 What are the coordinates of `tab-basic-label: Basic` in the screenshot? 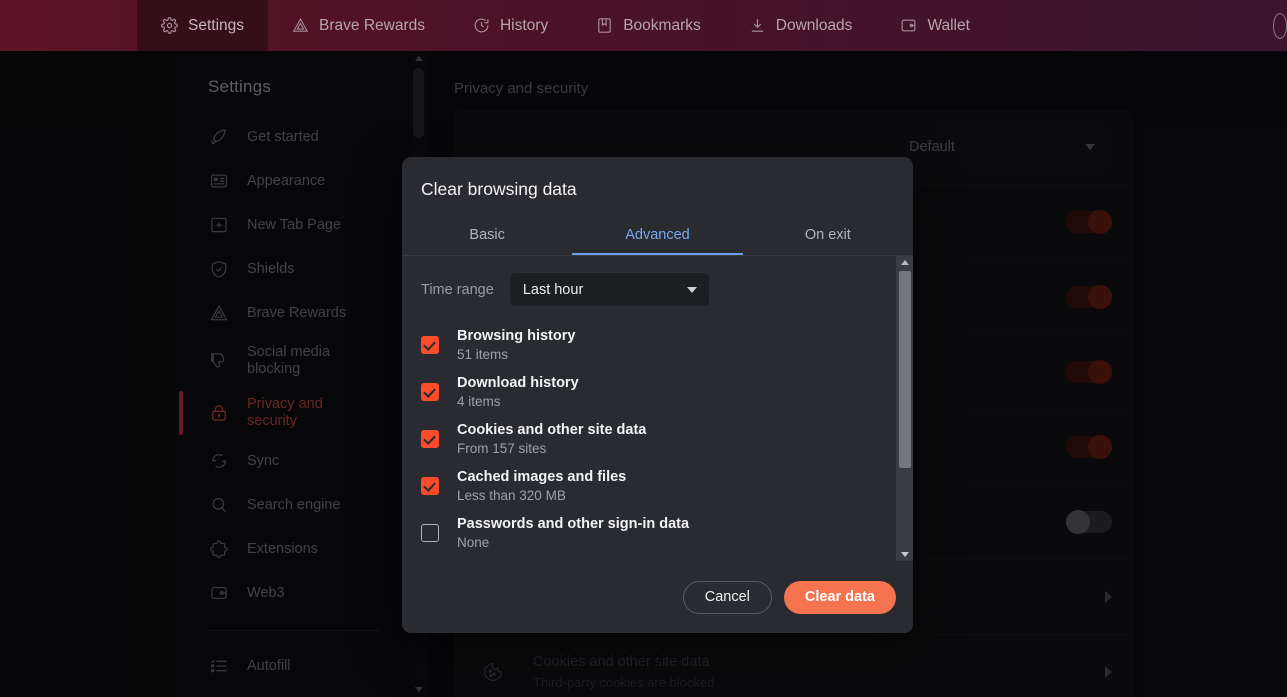 It's located at (487, 235).